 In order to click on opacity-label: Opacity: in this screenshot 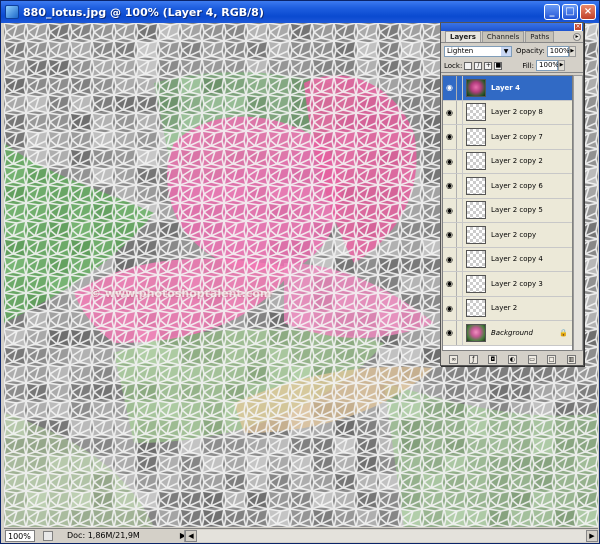, I will do `click(530, 51)`.